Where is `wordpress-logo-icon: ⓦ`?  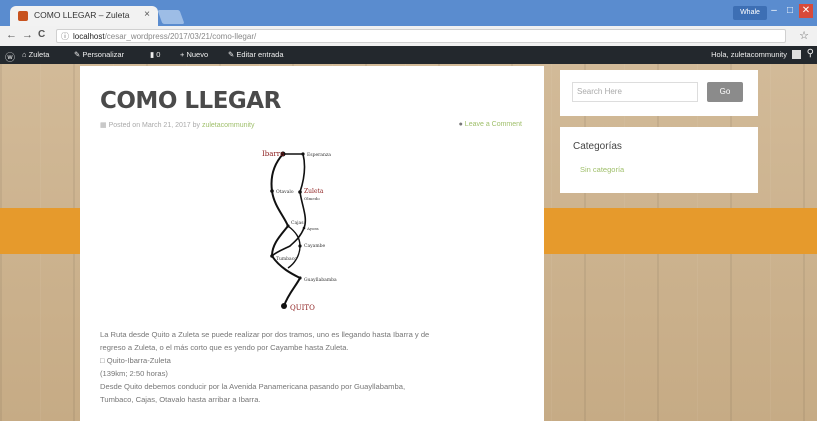
wordpress-logo-icon: ⓦ is located at coordinates (10, 56).